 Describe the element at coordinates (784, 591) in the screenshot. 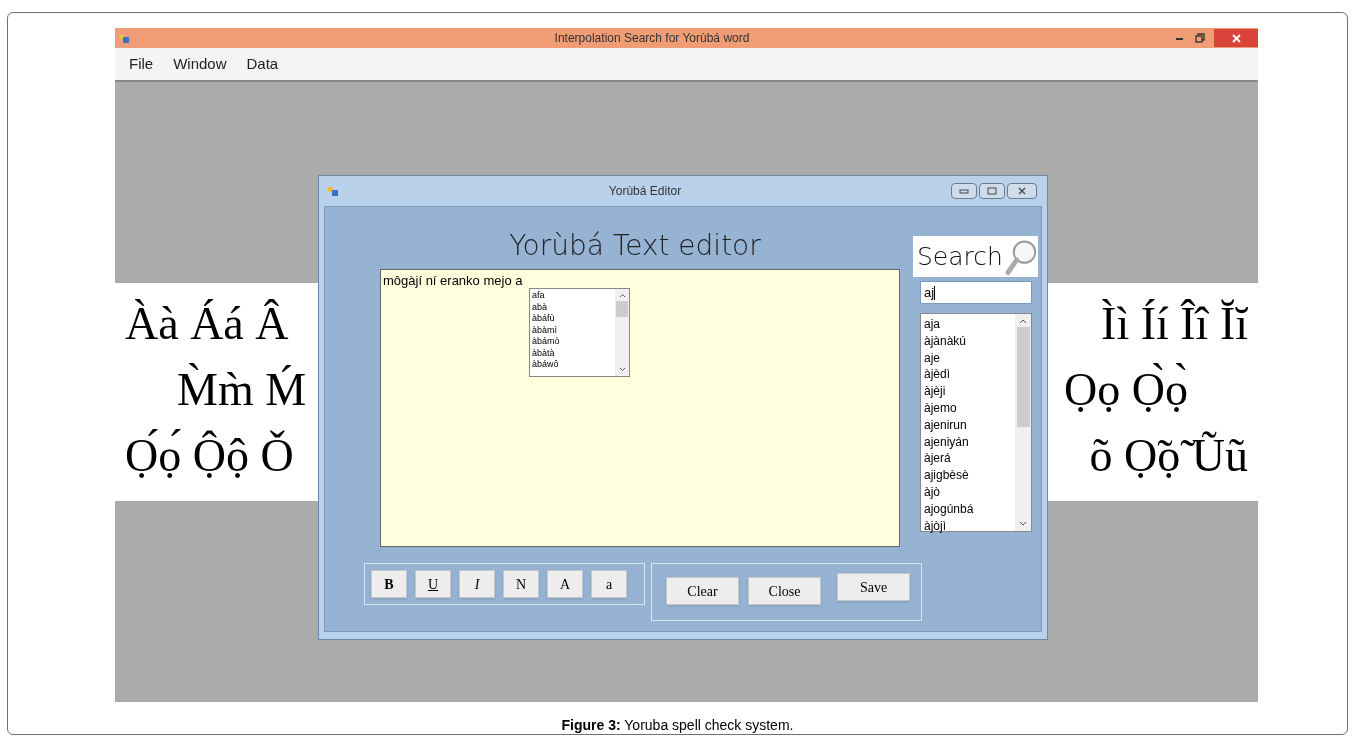

I see `action-button: Close` at that location.